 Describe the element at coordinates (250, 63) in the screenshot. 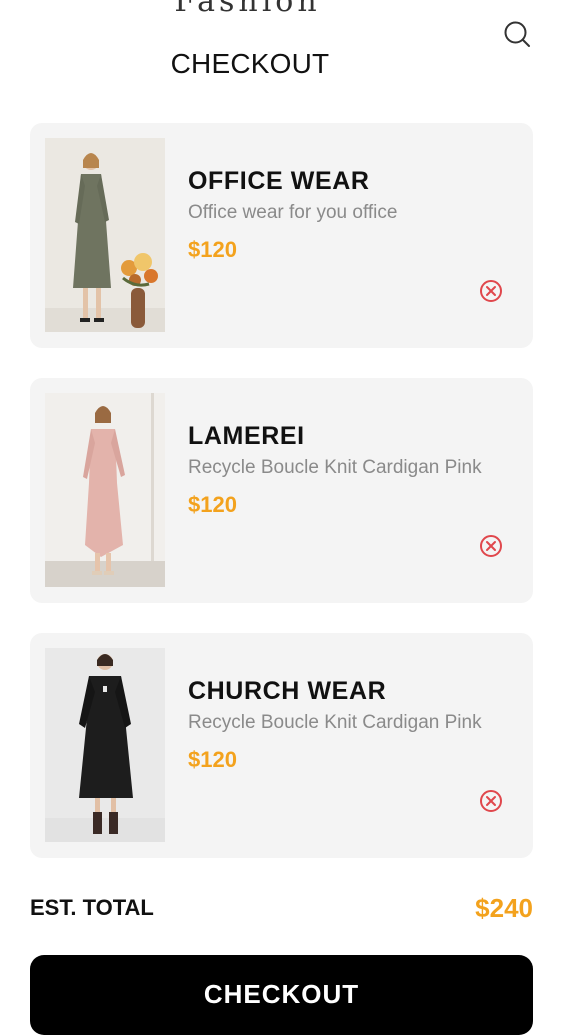

I see `page-title: CHECKOUT` at that location.